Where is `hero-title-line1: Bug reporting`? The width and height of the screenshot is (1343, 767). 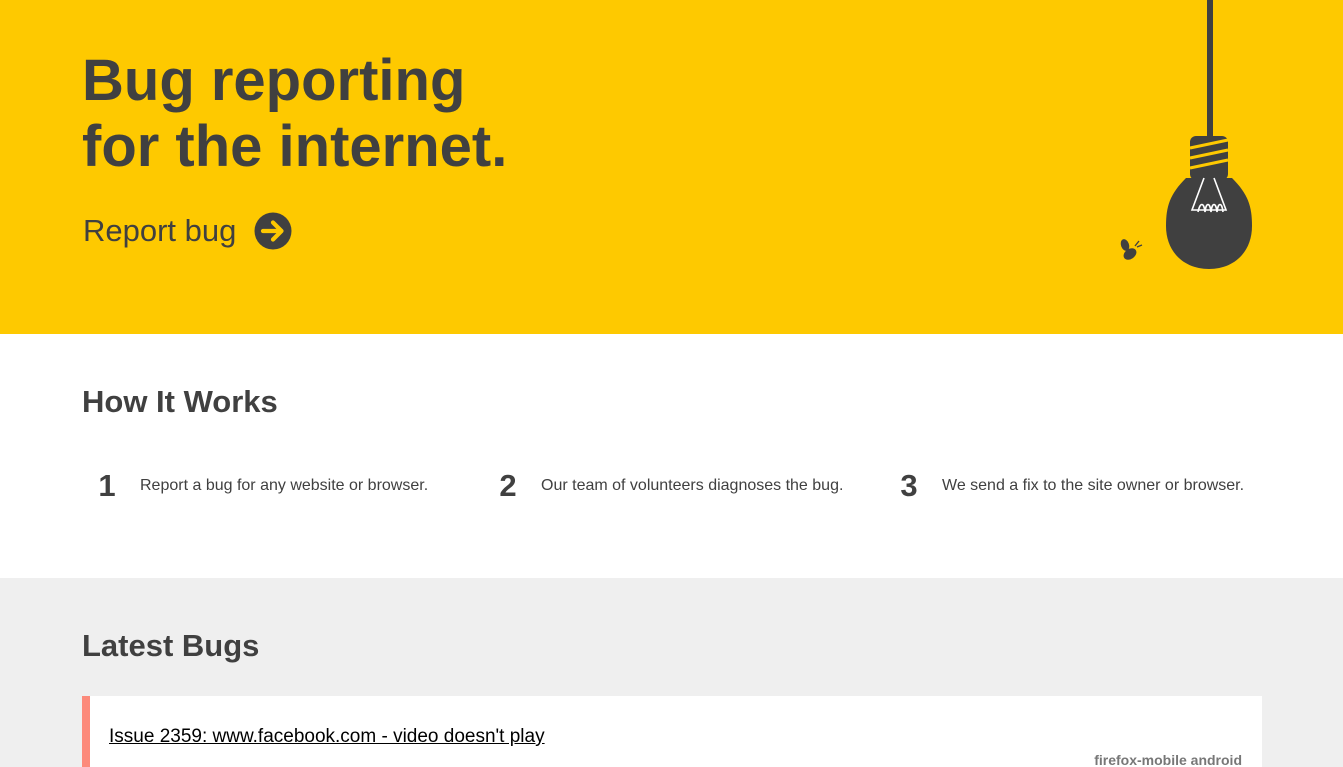
hero-title-line1: Bug reporting is located at coordinates (274, 80).